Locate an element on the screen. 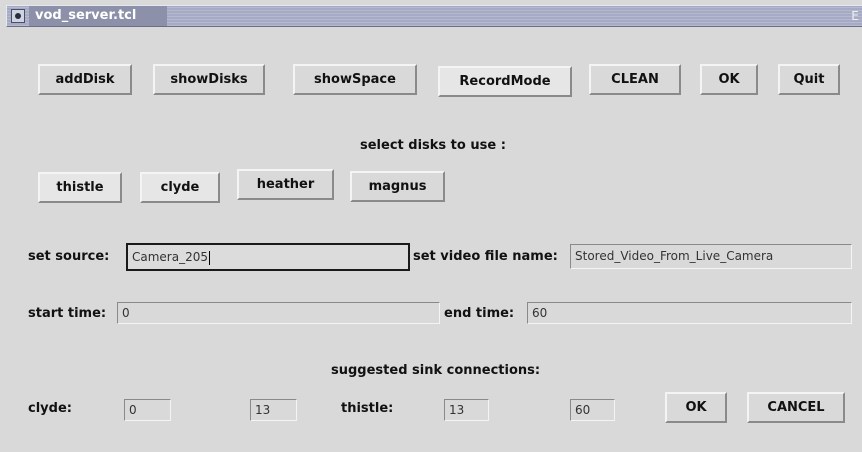 The width and height of the screenshot is (862, 452). window-menu-icon is located at coordinates (18, 16).